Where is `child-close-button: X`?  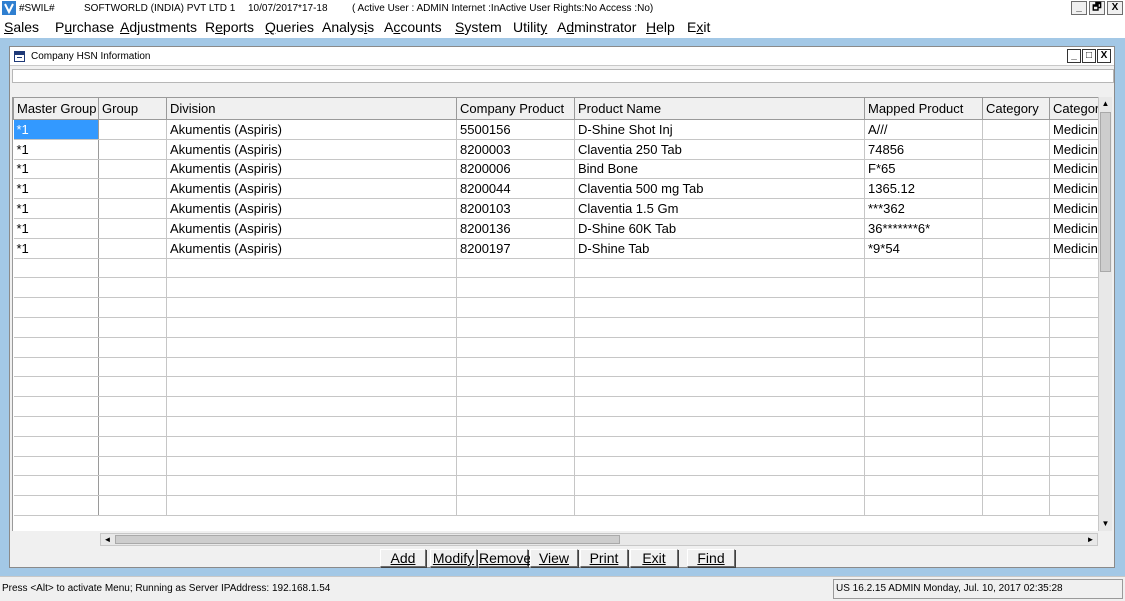
child-close-button: X is located at coordinates (1104, 56).